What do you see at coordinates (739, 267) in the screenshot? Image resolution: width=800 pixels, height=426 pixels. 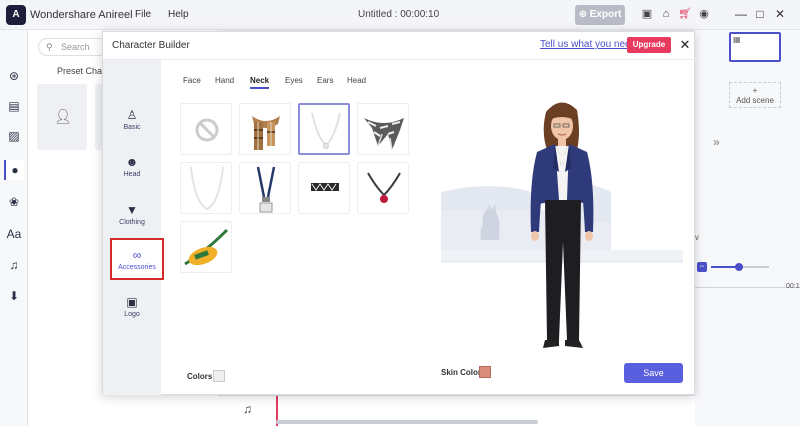 I see `slider-knob` at bounding box center [739, 267].